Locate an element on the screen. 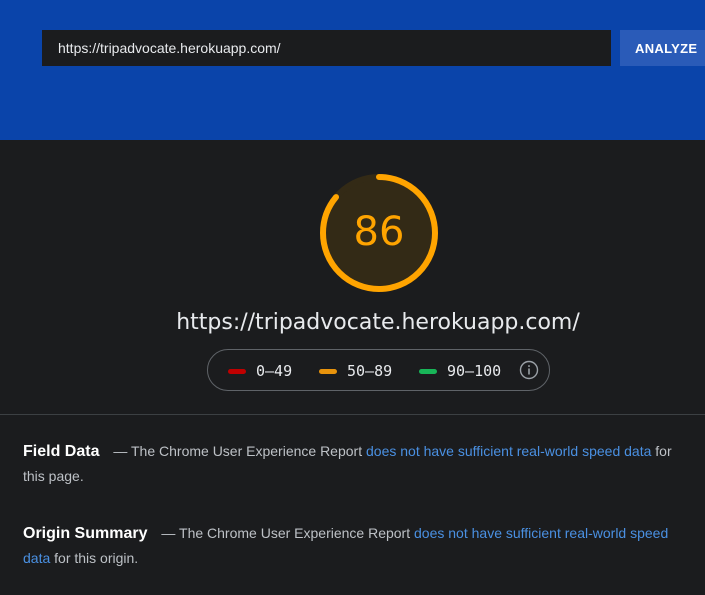 The height and width of the screenshot is (595, 705). performance-score-gauge: 86 is located at coordinates (379, 233).